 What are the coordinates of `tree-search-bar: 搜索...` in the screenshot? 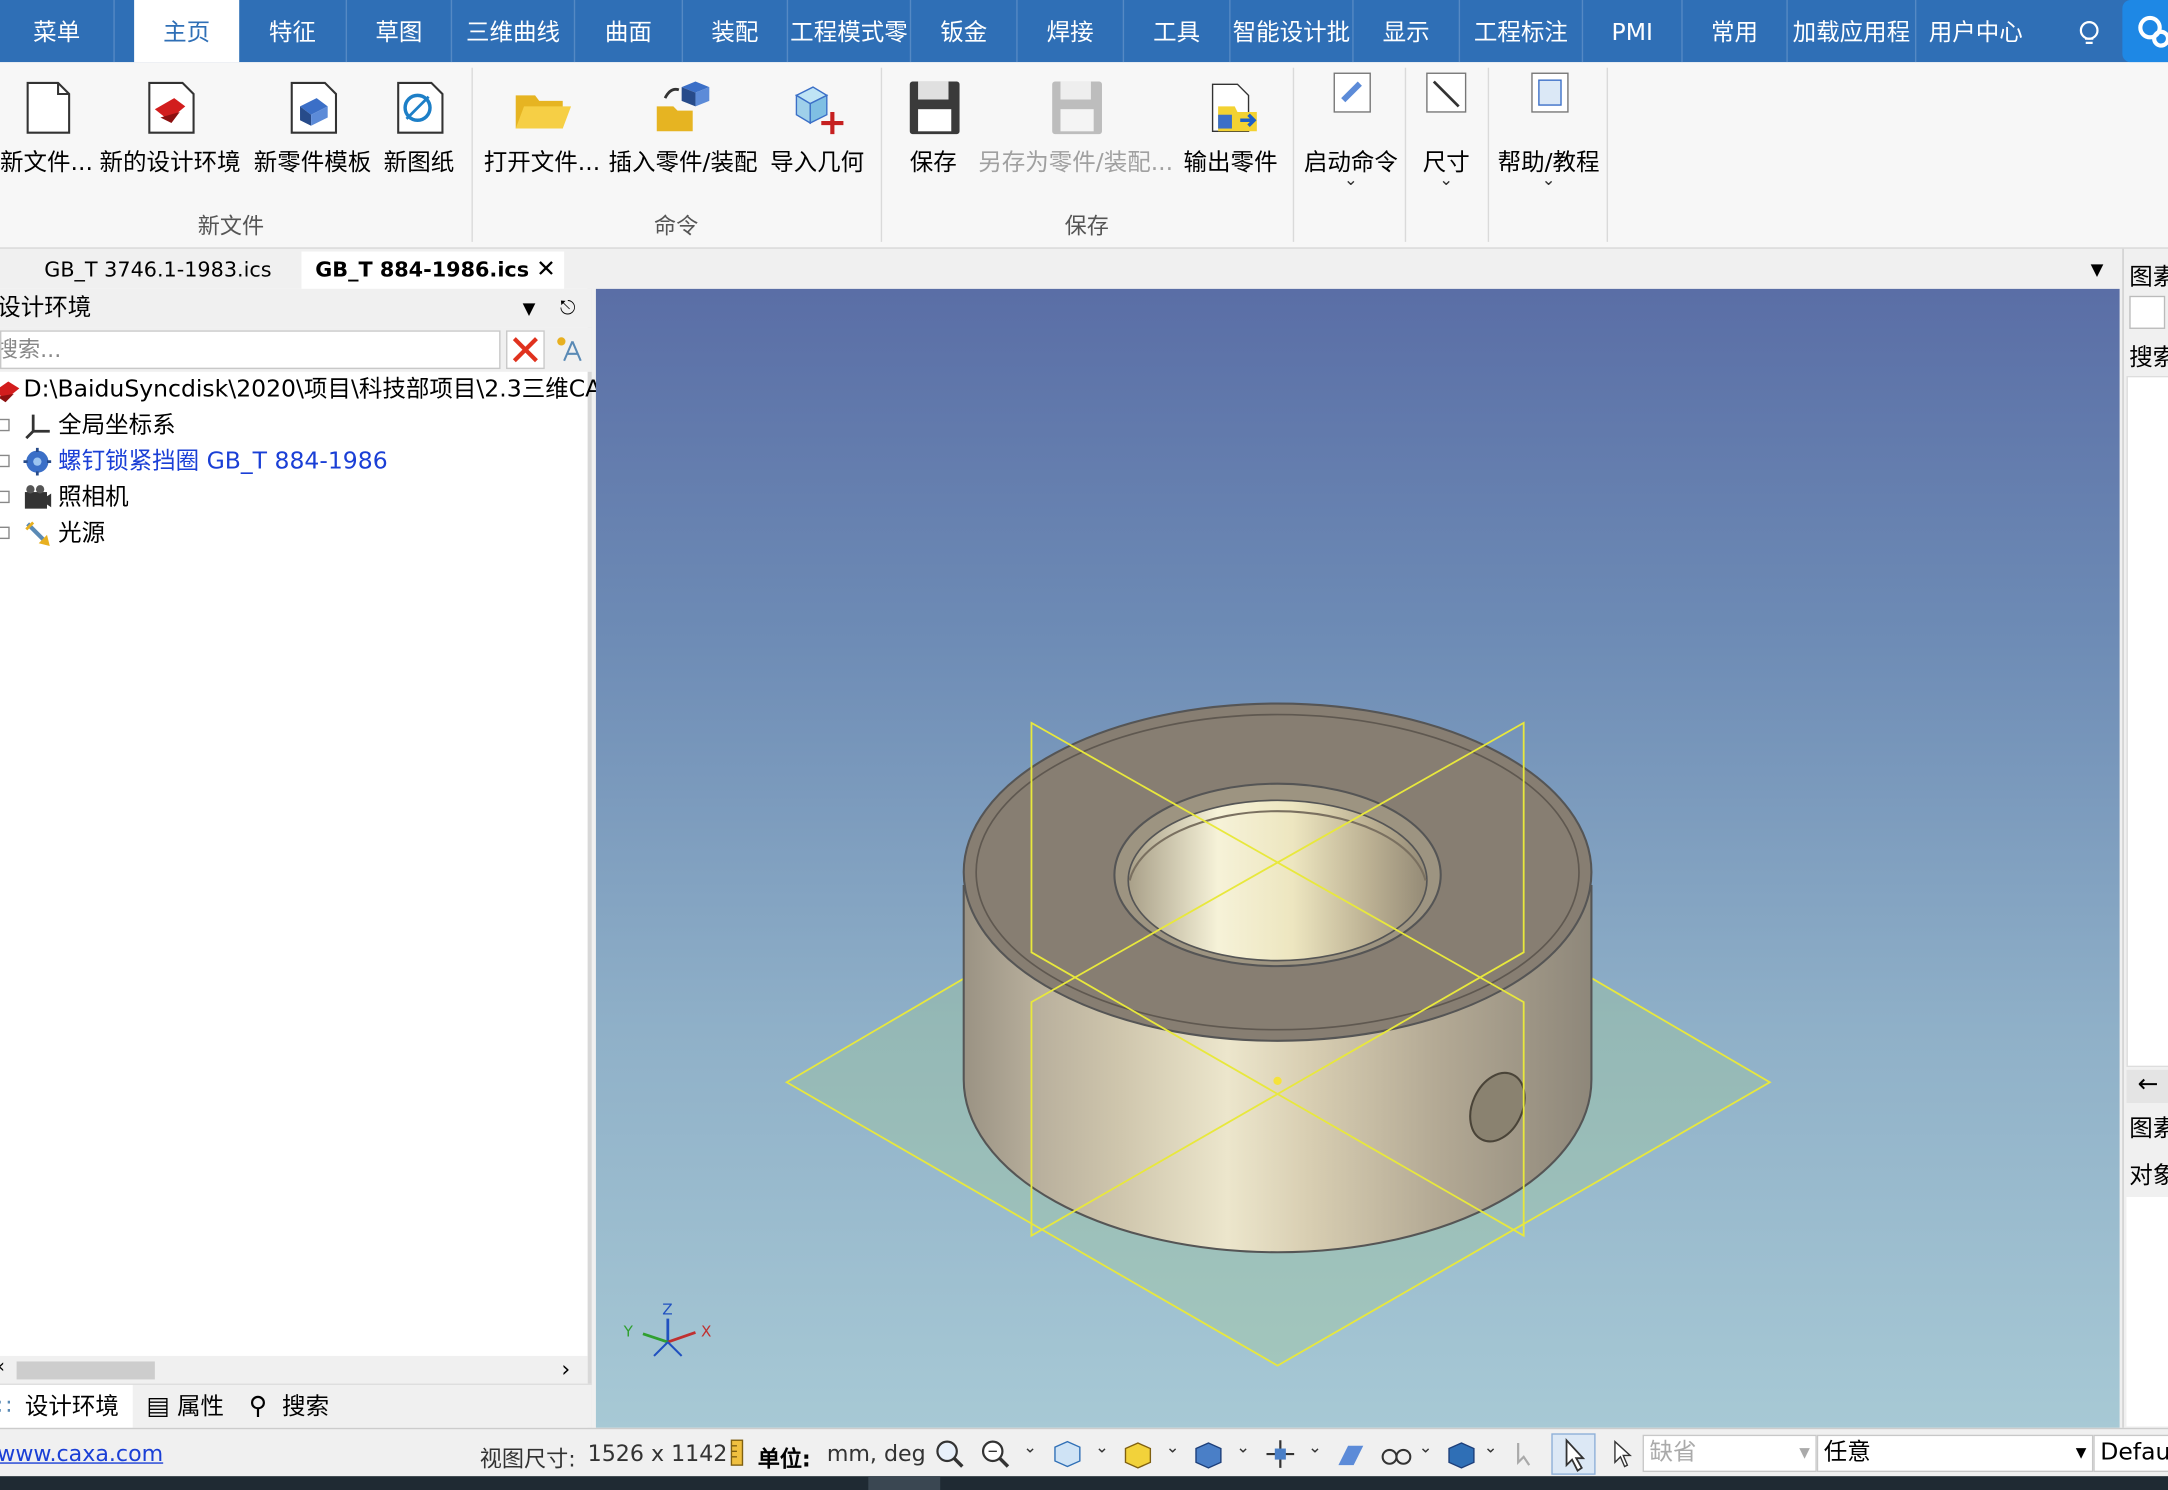 It's located at (296, 349).